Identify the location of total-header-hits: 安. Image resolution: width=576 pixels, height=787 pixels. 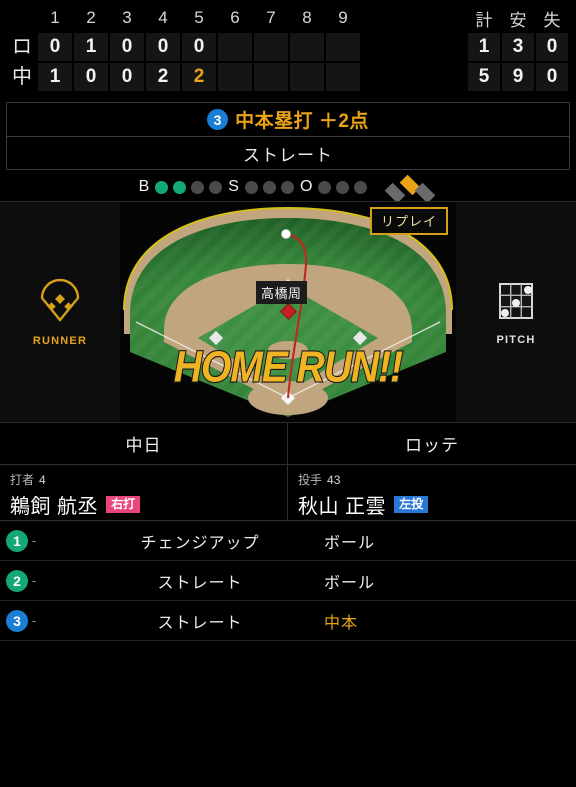
(518, 20).